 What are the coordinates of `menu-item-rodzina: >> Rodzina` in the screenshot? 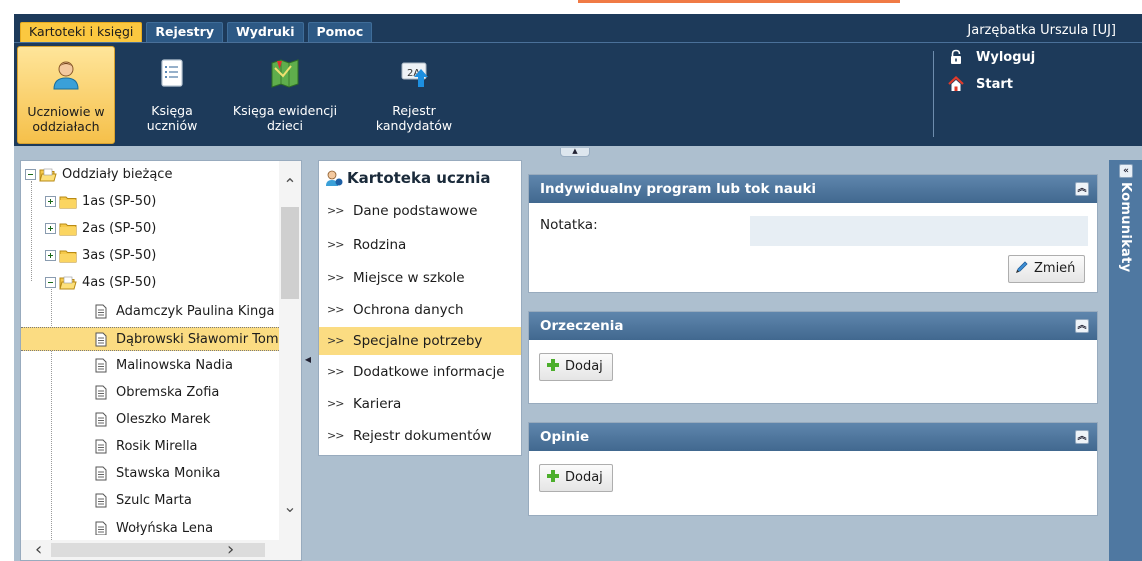 It's located at (420, 245).